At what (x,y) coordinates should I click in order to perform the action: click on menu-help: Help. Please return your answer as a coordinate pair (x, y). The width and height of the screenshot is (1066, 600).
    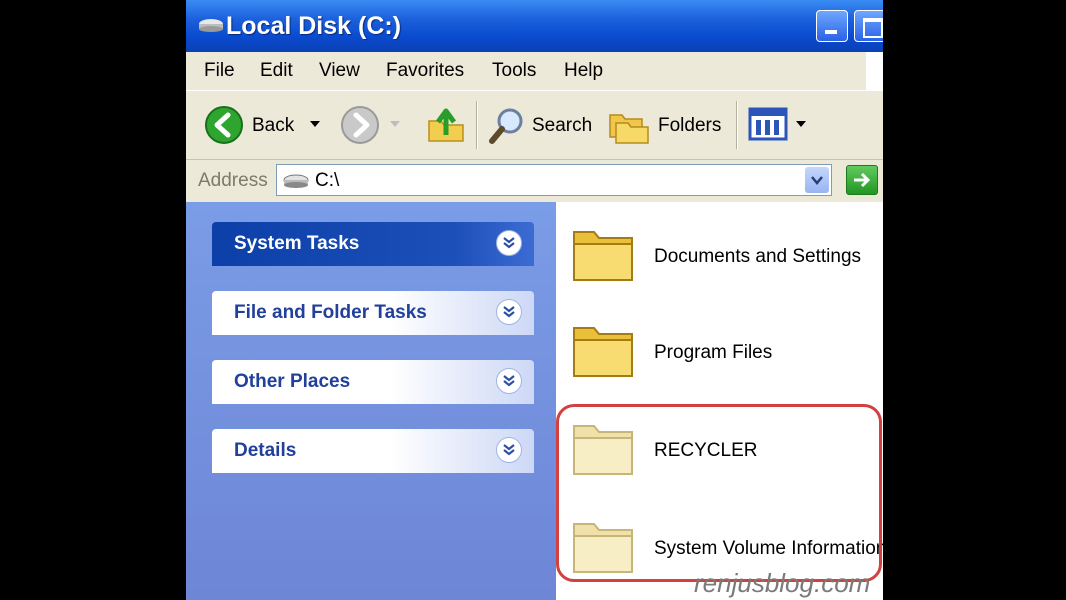
    Looking at the image, I should click on (583, 71).